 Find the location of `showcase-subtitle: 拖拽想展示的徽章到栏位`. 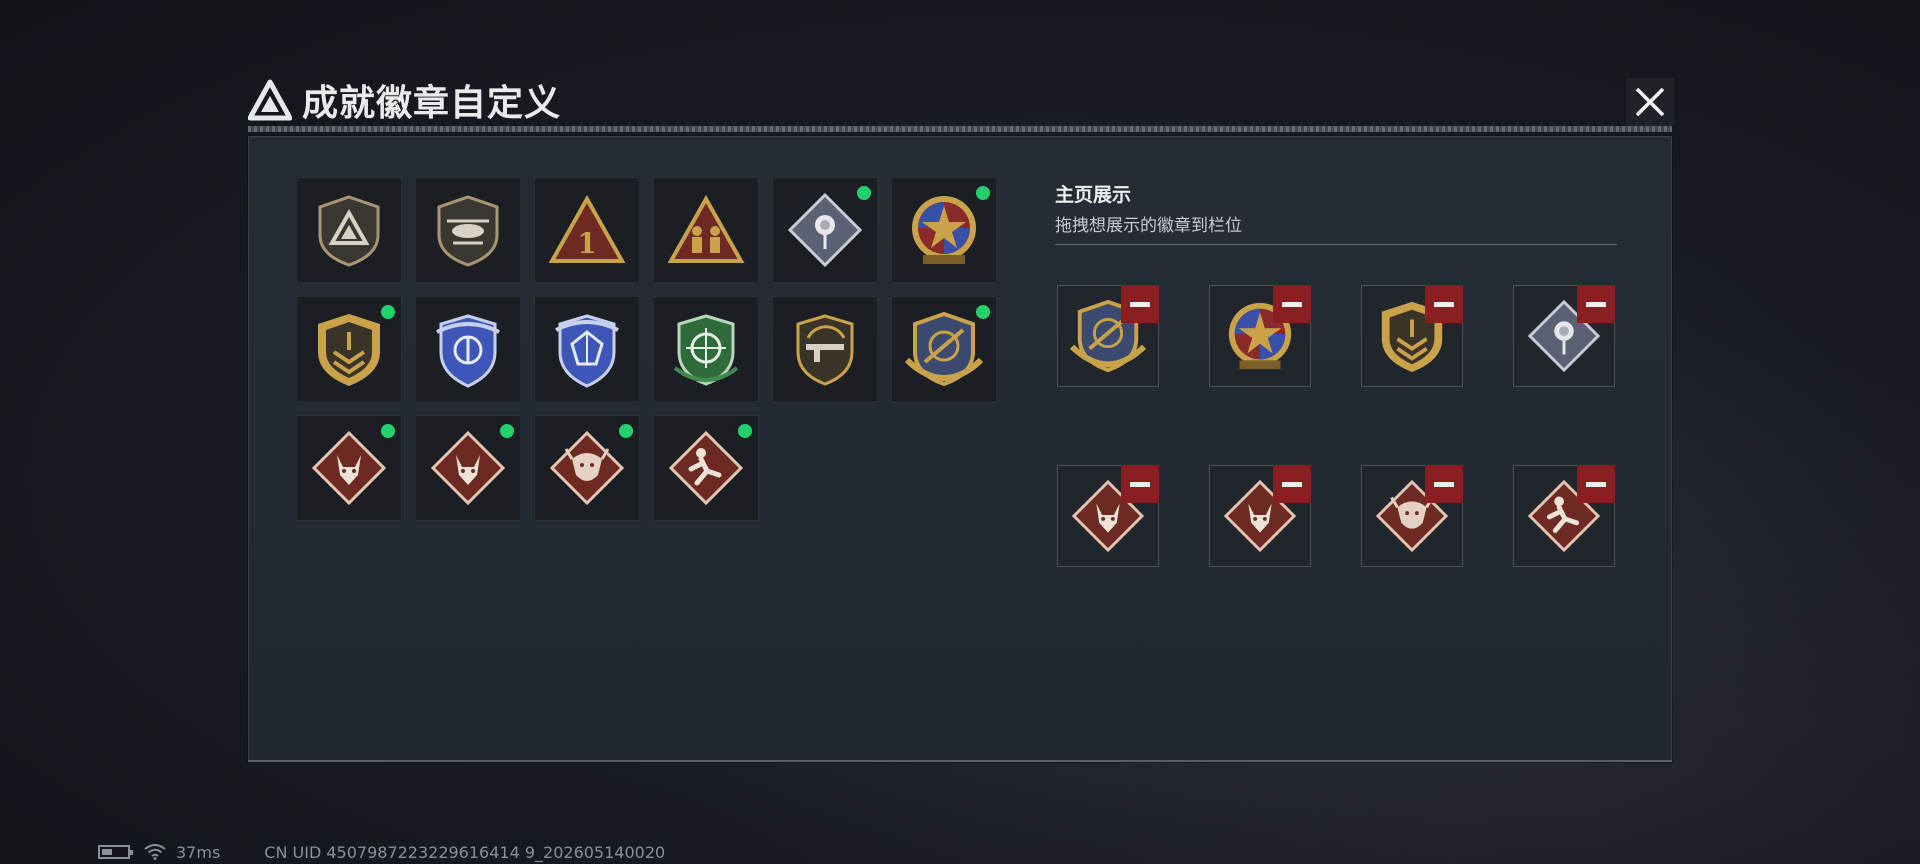

showcase-subtitle: 拖拽想展示的徽章到栏位 is located at coordinates (1148, 226).